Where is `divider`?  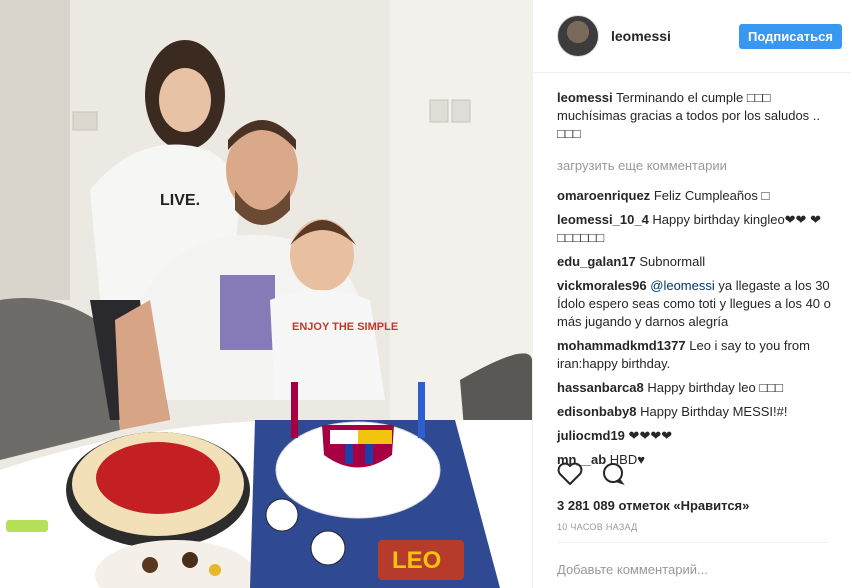 divider is located at coordinates (692, 542).